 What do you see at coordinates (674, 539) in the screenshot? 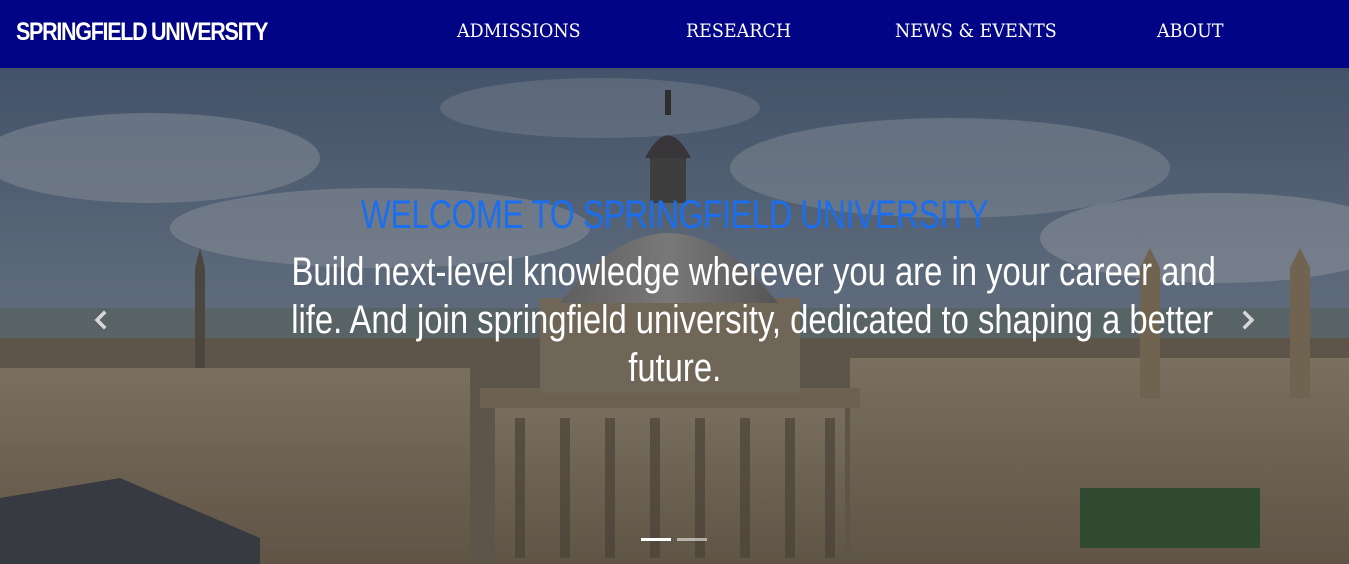
I see `carousel-indicators` at bounding box center [674, 539].